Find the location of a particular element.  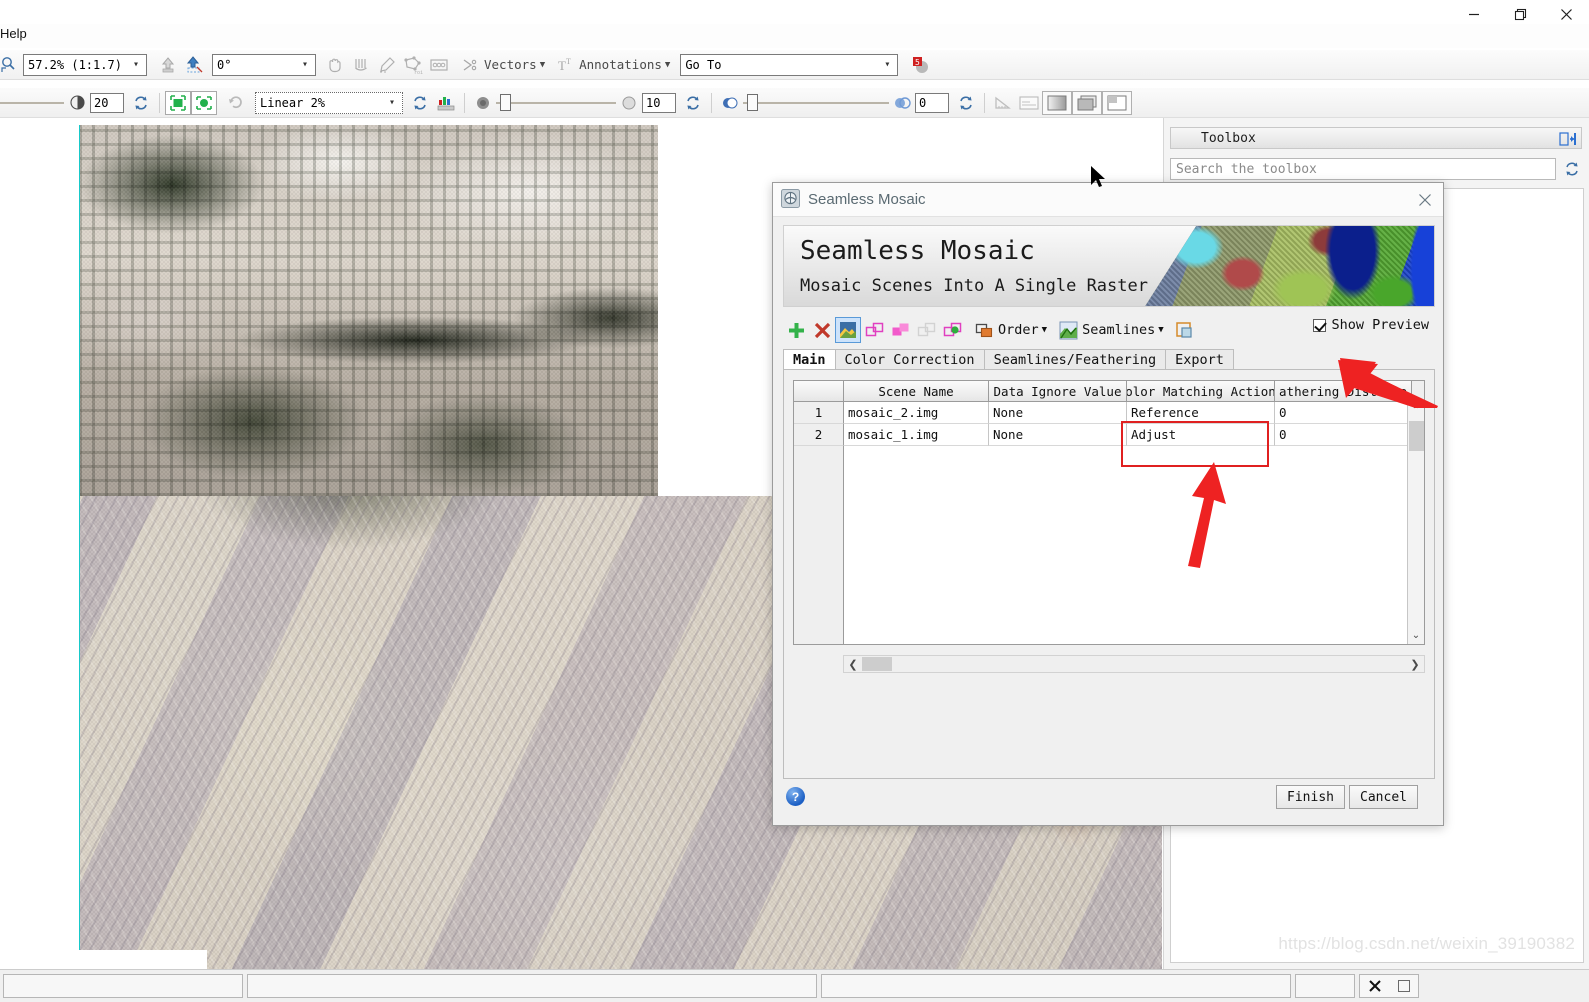

checkbox-checked-icon is located at coordinates (1320, 325).